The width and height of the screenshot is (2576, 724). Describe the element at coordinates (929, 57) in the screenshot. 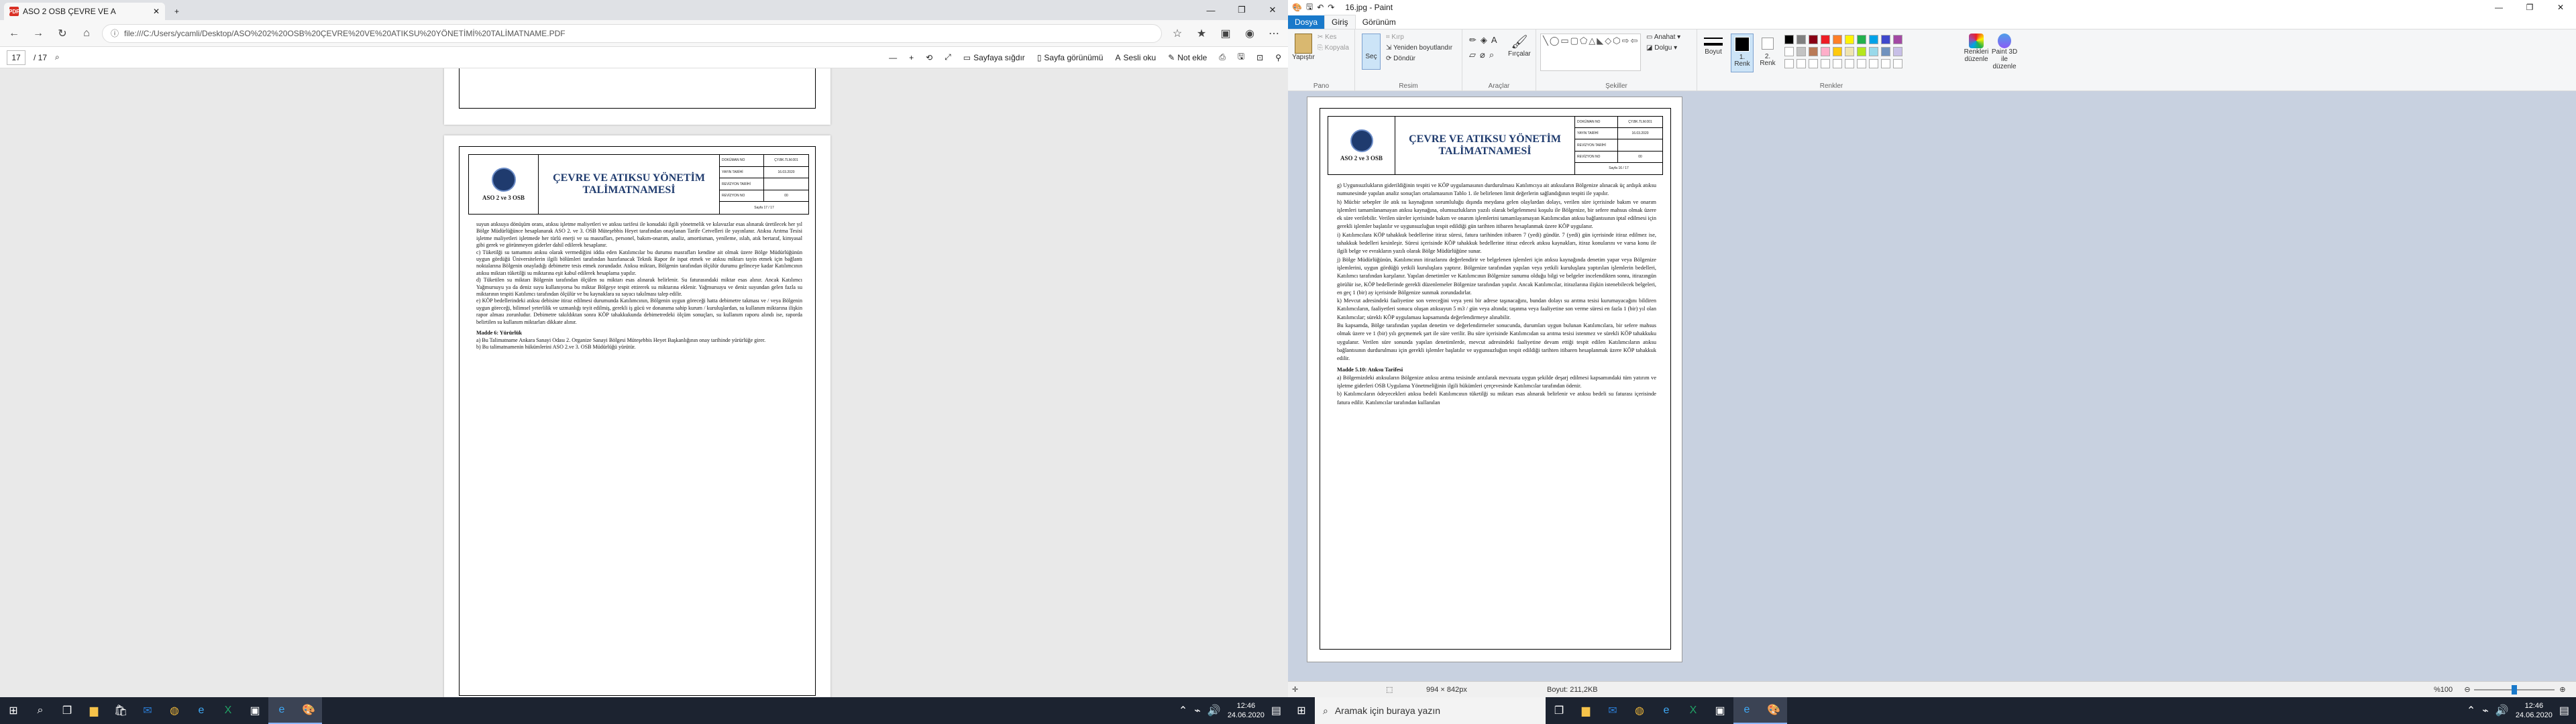

I see `rotate-icon: ⟲` at that location.